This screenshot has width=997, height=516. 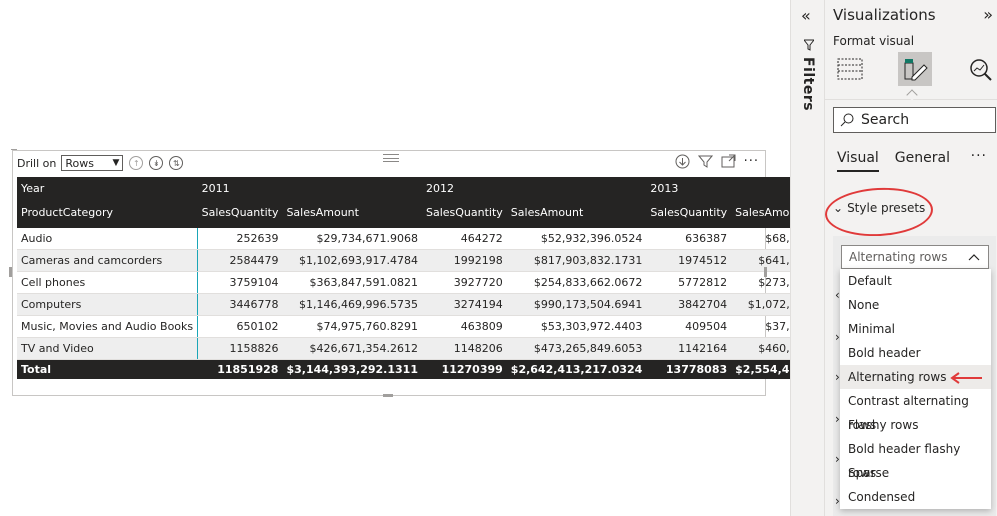 What do you see at coordinates (915, 473) in the screenshot?
I see `preset-option: Sparse` at bounding box center [915, 473].